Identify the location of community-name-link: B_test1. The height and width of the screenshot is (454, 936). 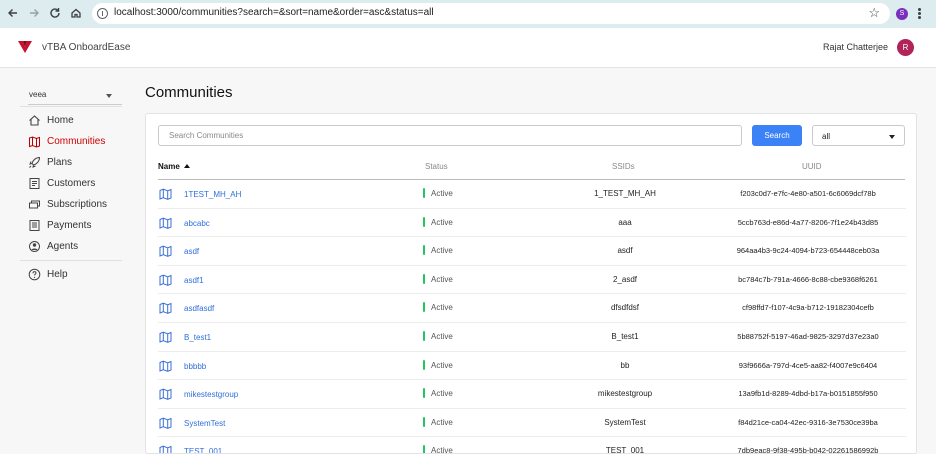
(197, 337).